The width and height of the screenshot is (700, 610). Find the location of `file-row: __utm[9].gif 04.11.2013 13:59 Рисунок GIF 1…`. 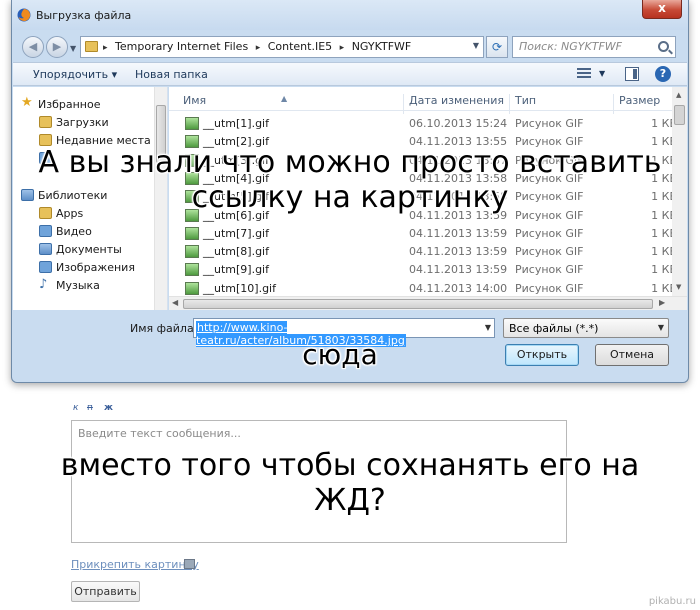

file-row: __utm[9].gif 04.11.2013 13:59 Рисунок GIF 1… is located at coordinates (423, 270).